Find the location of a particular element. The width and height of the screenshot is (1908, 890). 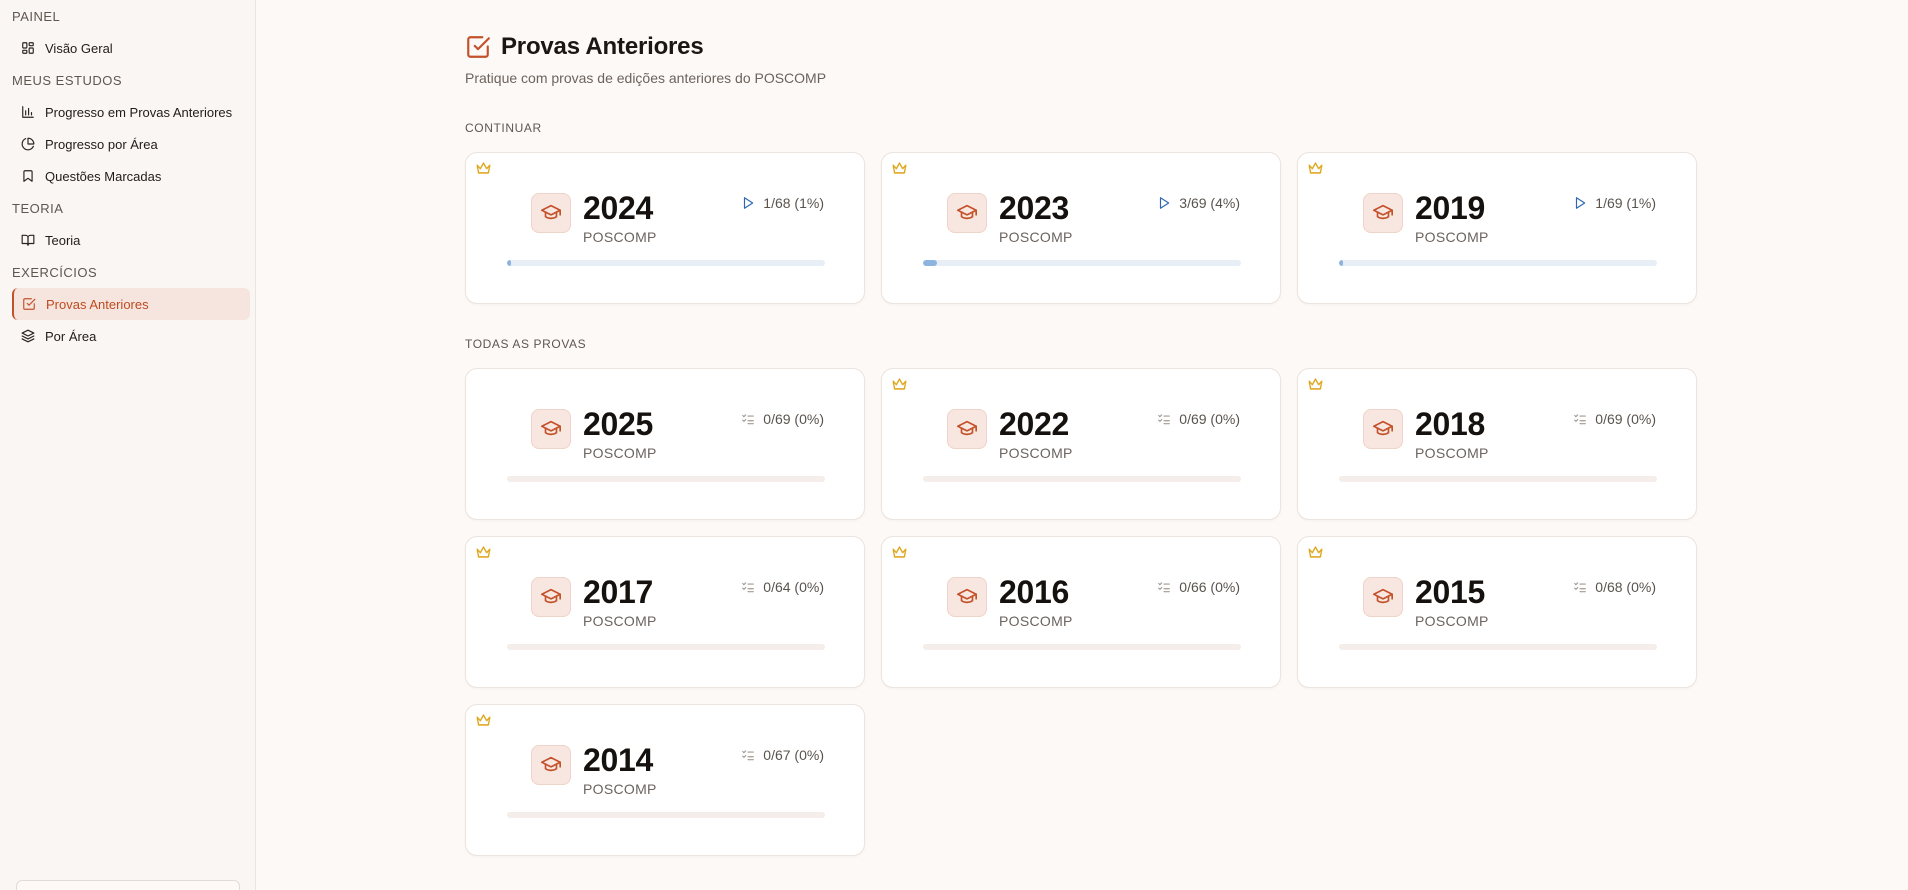

exam-card-2019: 2019 POSCOMP 1/69 (1%) is located at coordinates (1497, 228).